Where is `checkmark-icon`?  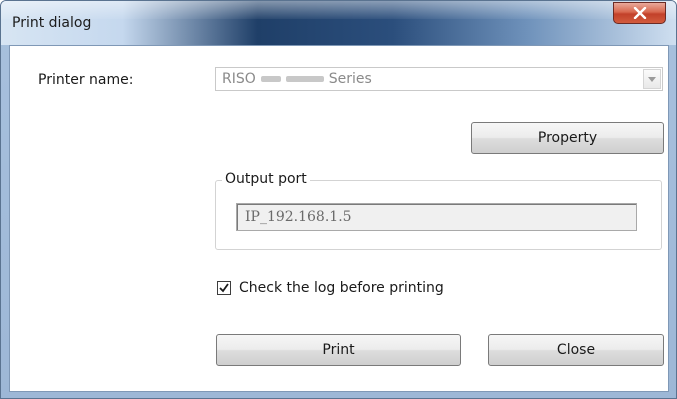
checkmark-icon is located at coordinates (224, 288).